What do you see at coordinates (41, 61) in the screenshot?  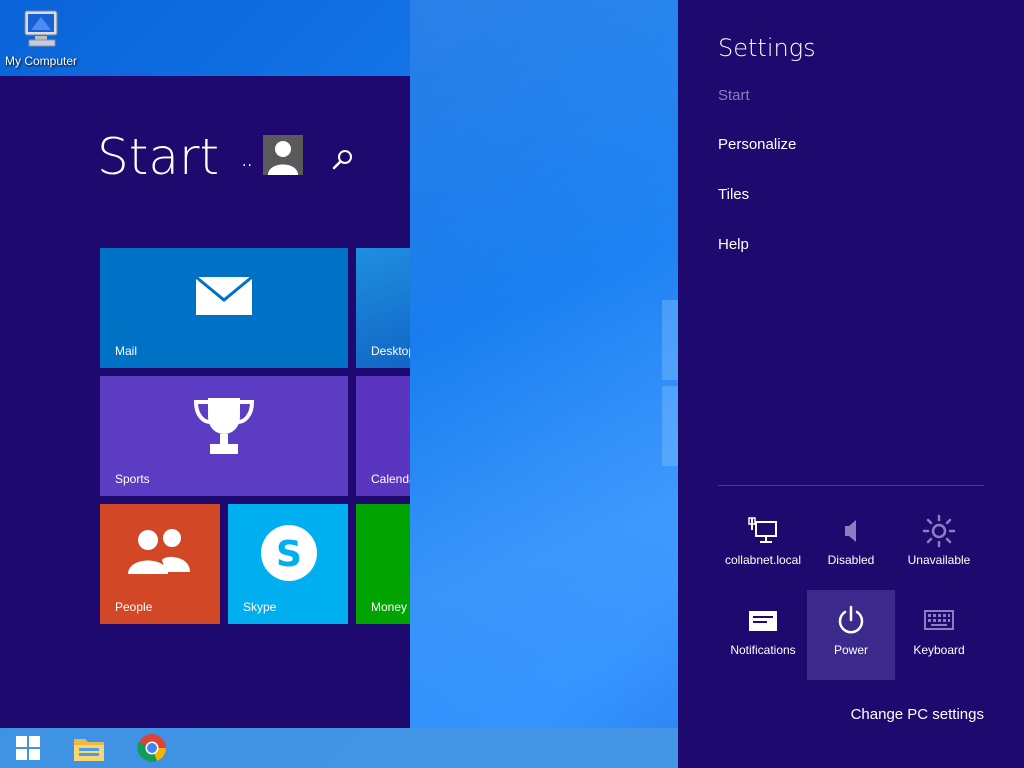 I see `desktop-icon-label: My Computer` at bounding box center [41, 61].